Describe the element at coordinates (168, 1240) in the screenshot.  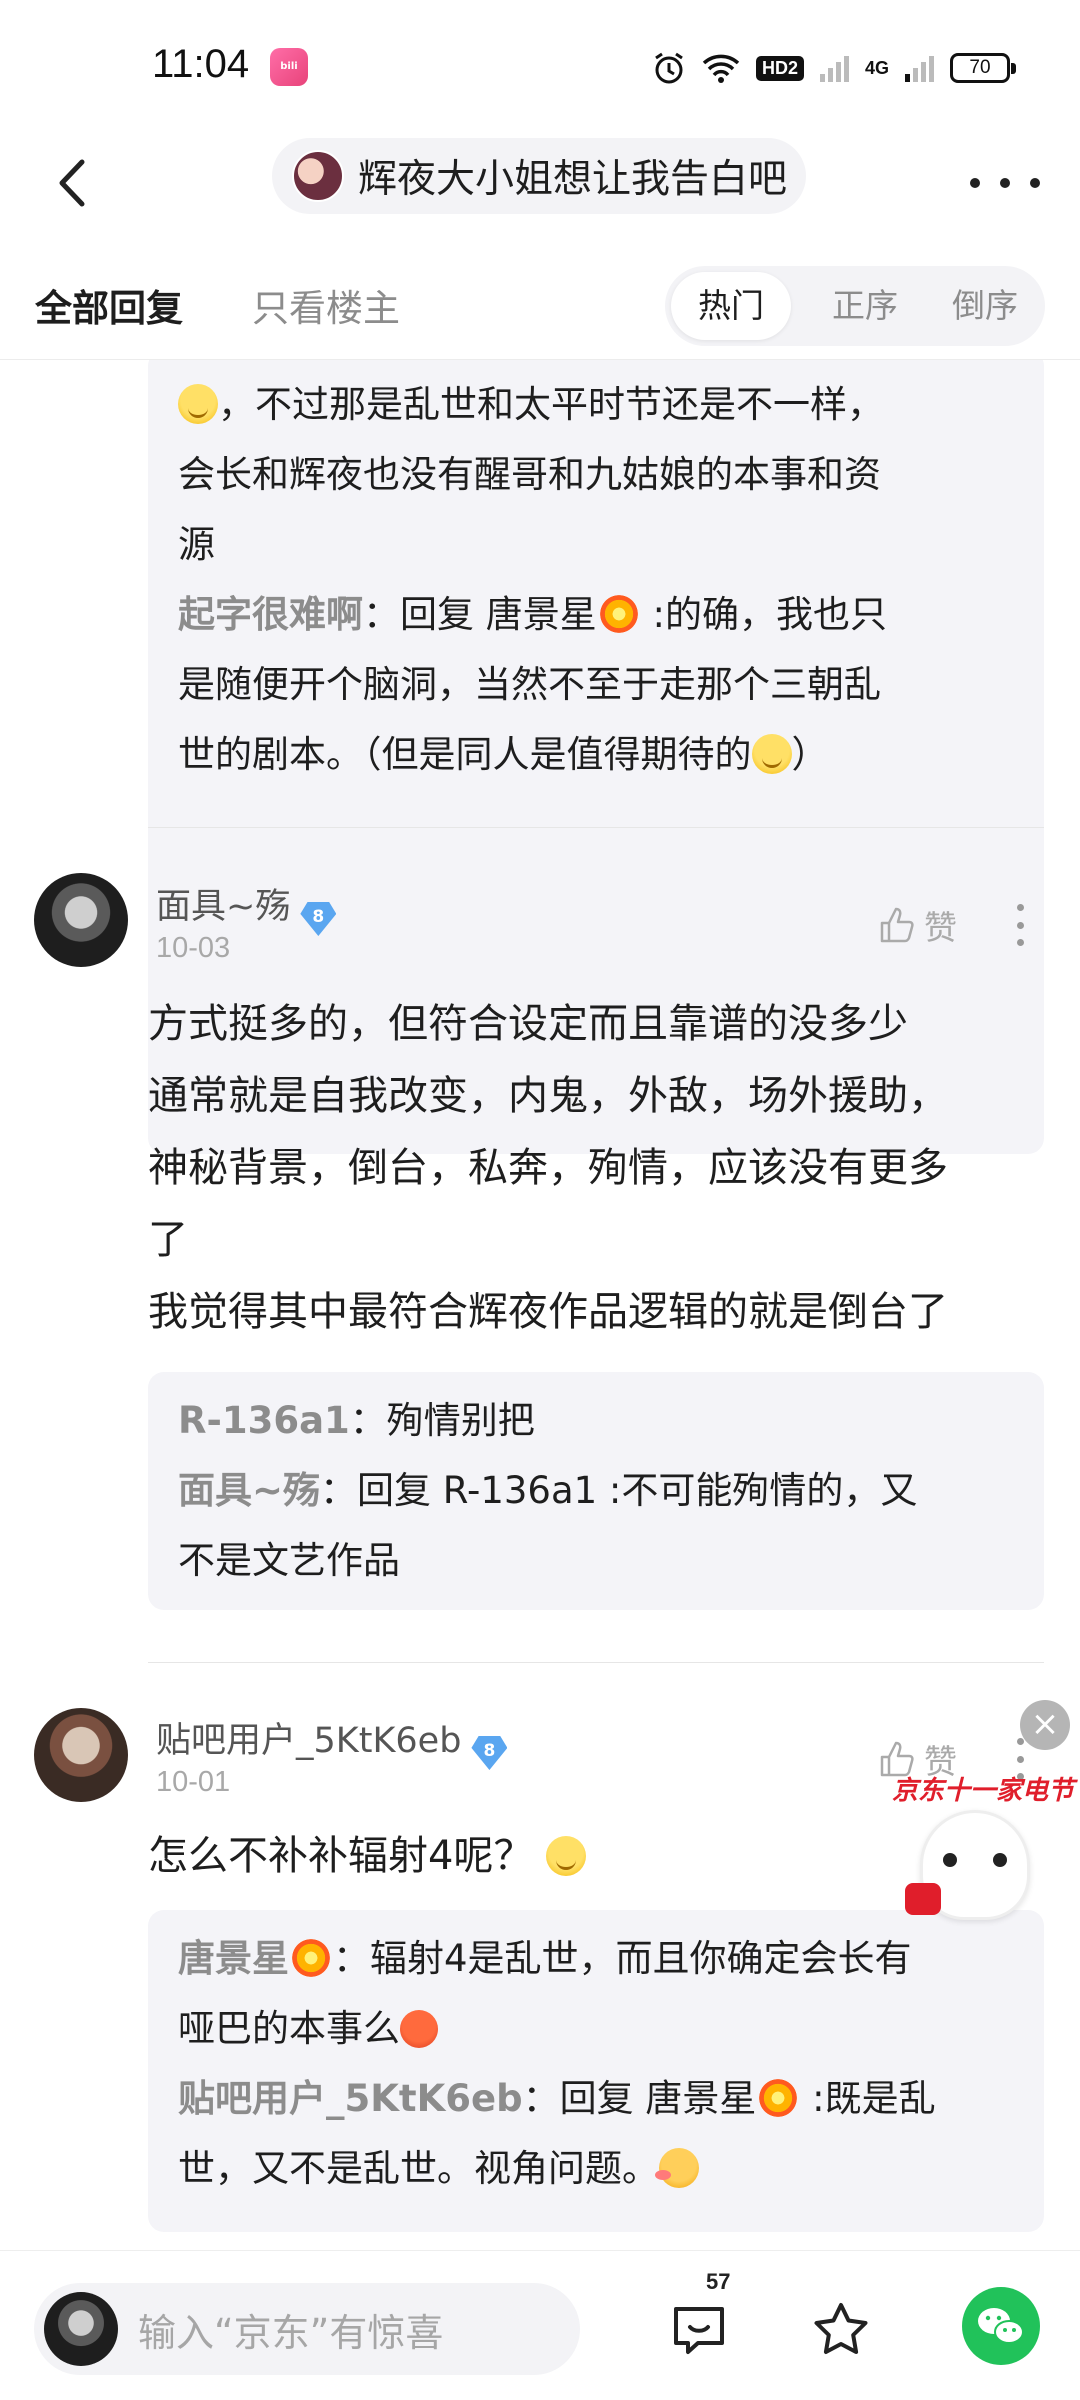
I see `post-line: 了` at that location.